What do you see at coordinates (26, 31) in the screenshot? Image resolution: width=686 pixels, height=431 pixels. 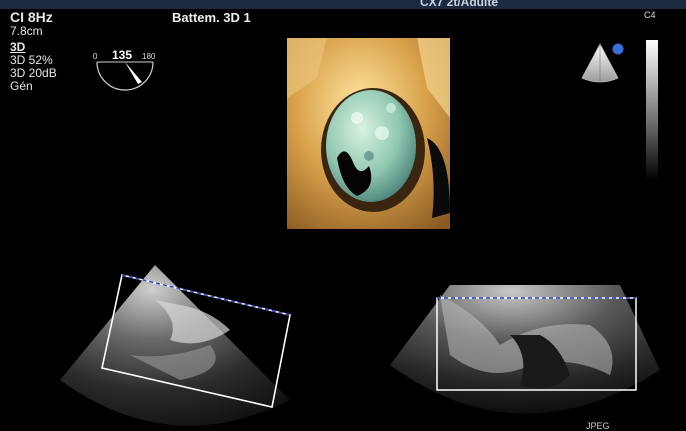 I see `param-depth: 7.8cm` at bounding box center [26, 31].